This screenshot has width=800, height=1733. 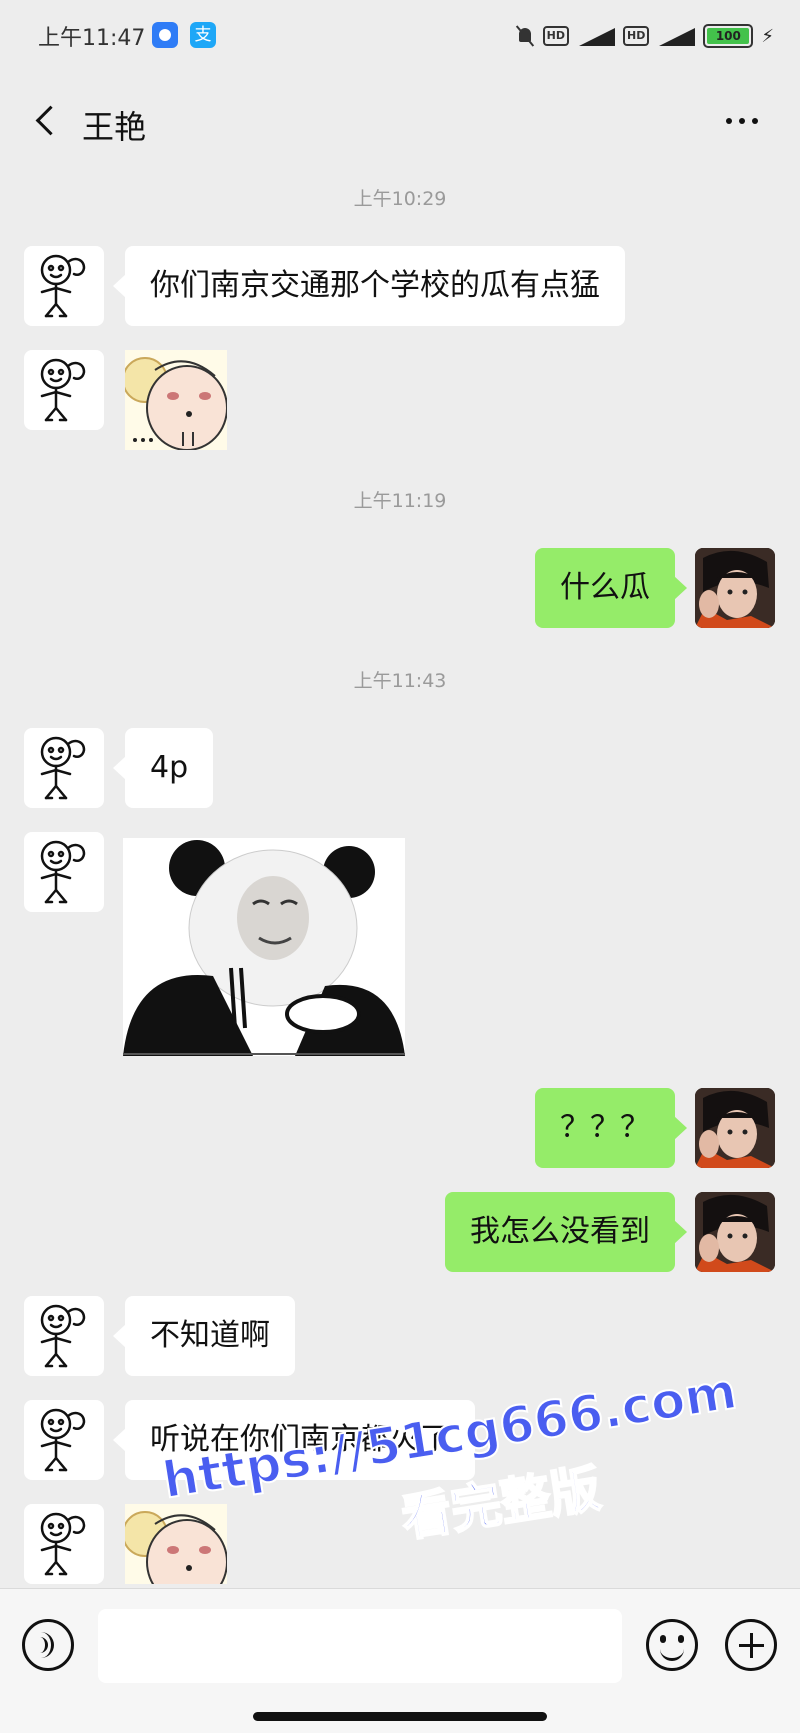 I want to click on message-bubble-sent: 我怎么没看到, so click(x=566, y=1232).